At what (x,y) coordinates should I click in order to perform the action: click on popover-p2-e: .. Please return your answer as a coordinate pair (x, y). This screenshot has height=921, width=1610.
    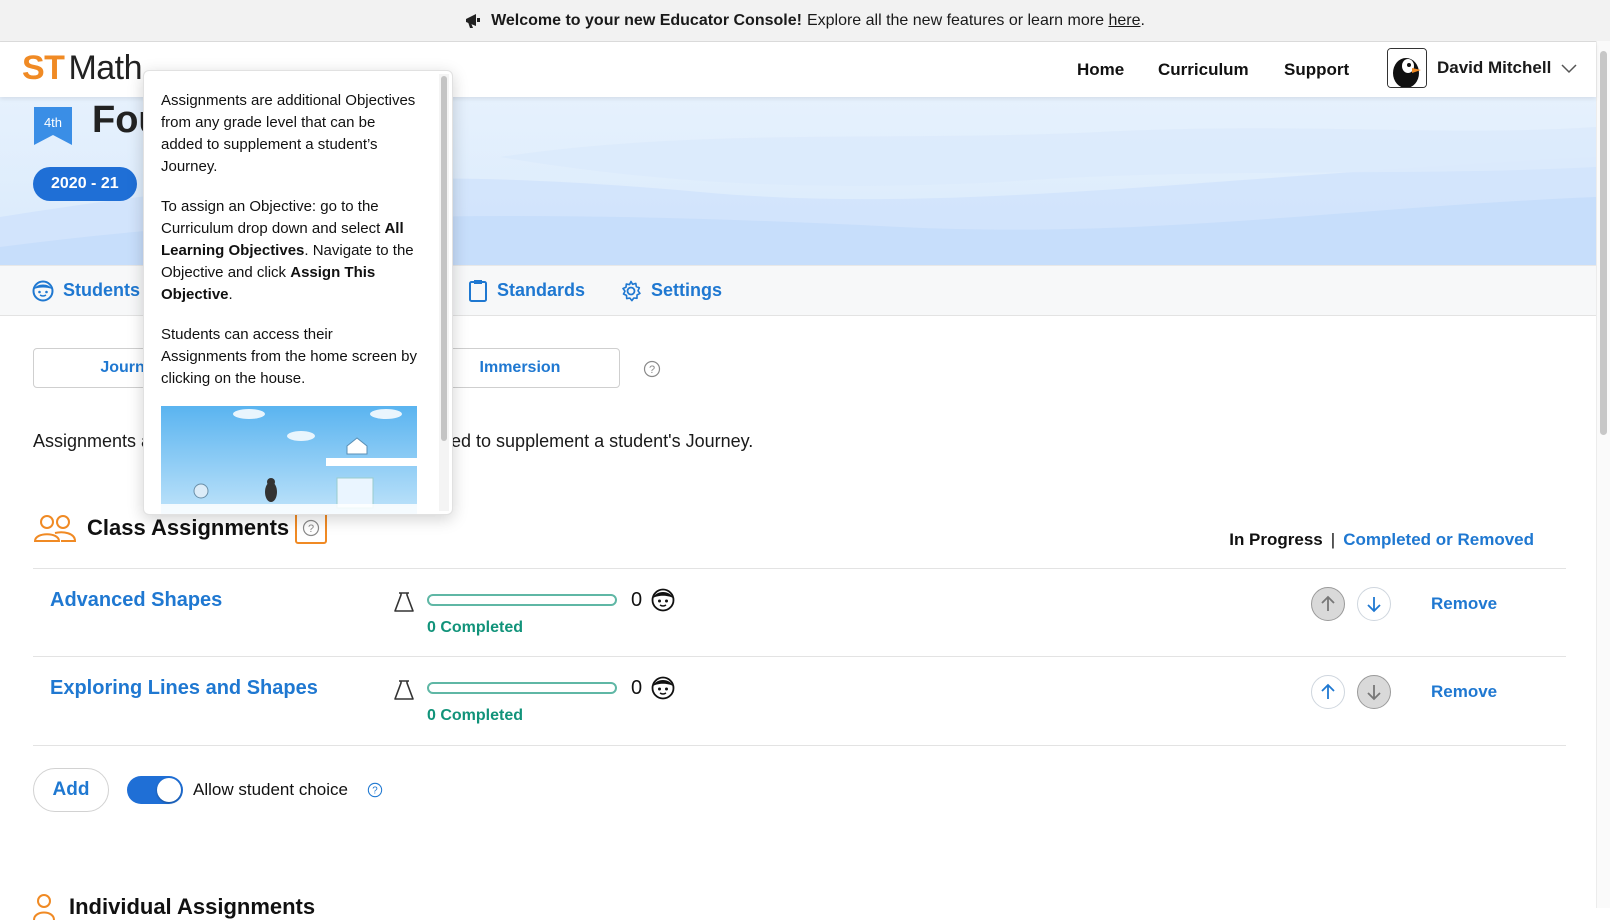
    Looking at the image, I should click on (230, 294).